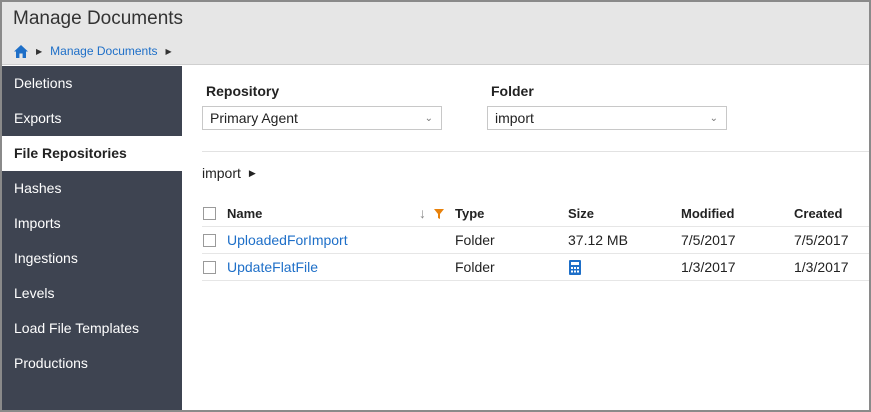  I want to click on file-size: 37.12 MB, so click(598, 240).